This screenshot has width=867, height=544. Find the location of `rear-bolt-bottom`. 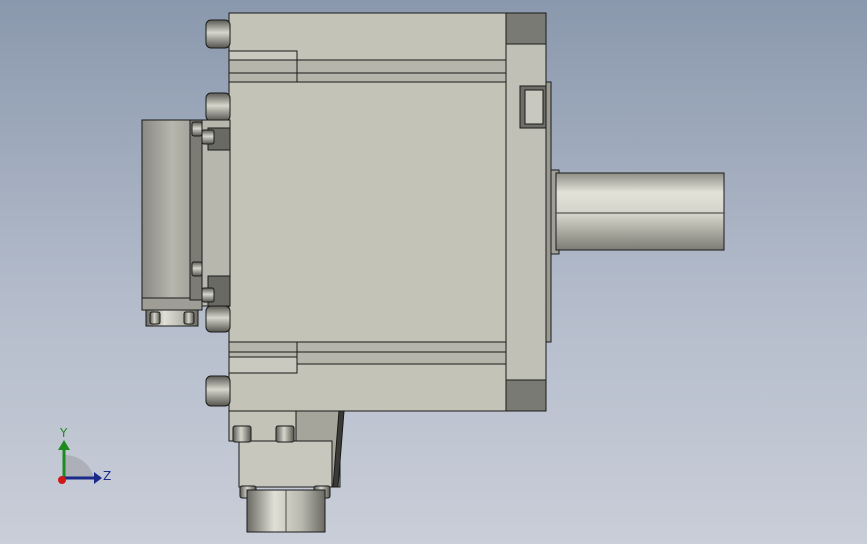

rear-bolt-bottom is located at coordinates (218, 391).